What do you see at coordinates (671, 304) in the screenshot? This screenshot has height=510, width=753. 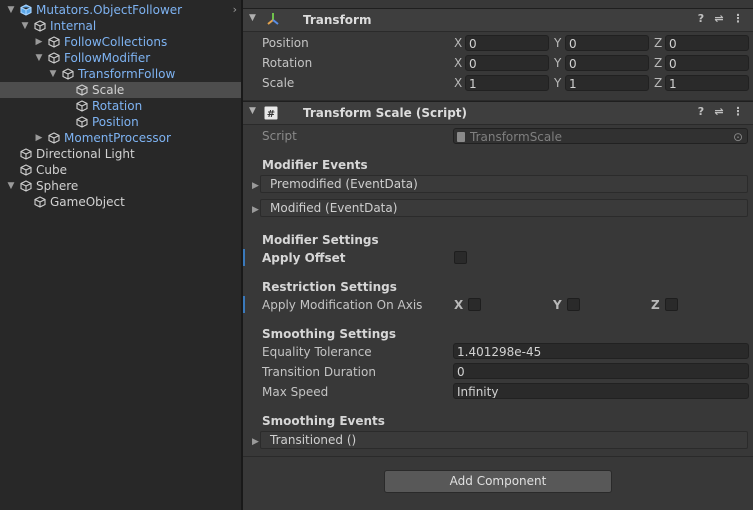 I see `axis-z-checkbox` at bounding box center [671, 304].